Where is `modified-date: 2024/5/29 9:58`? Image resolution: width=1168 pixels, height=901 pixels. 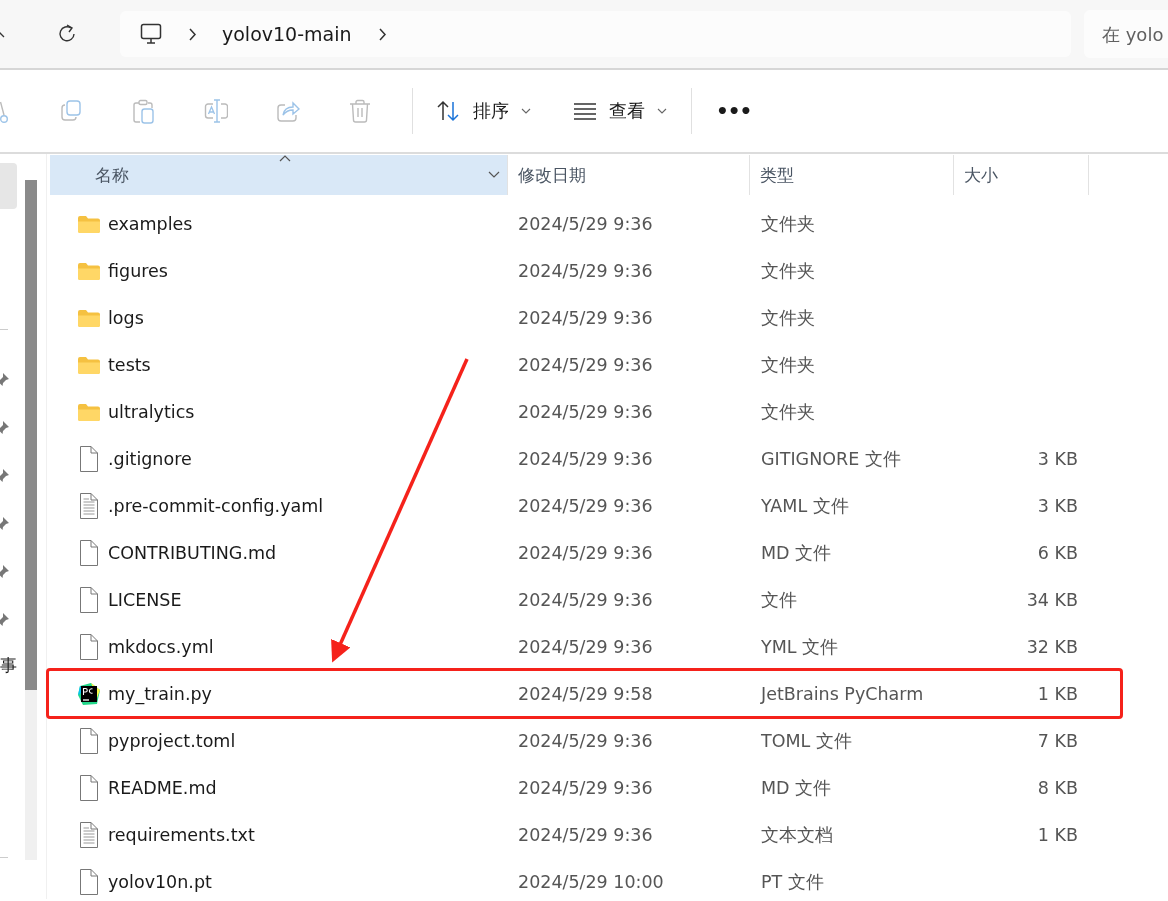 modified-date: 2024/5/29 9:58 is located at coordinates (585, 693).